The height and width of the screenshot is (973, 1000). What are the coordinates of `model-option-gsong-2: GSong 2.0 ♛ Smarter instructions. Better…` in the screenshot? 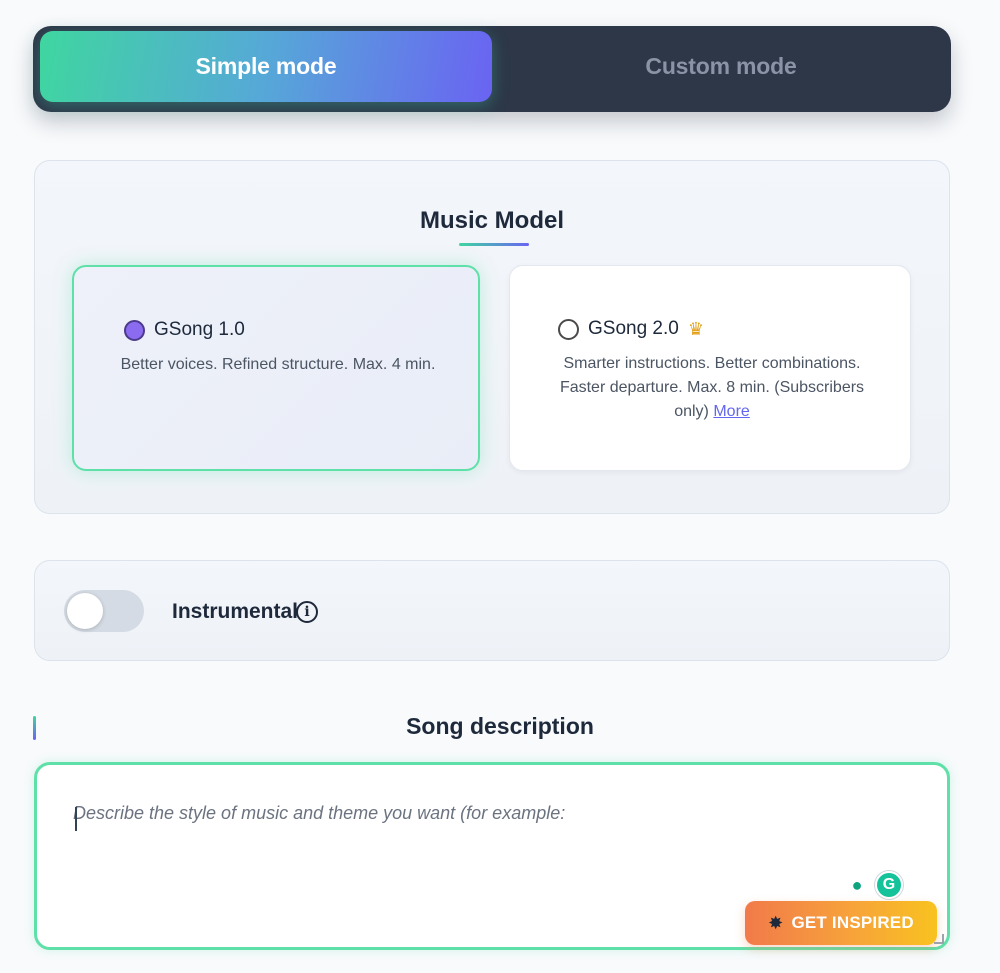 It's located at (710, 368).